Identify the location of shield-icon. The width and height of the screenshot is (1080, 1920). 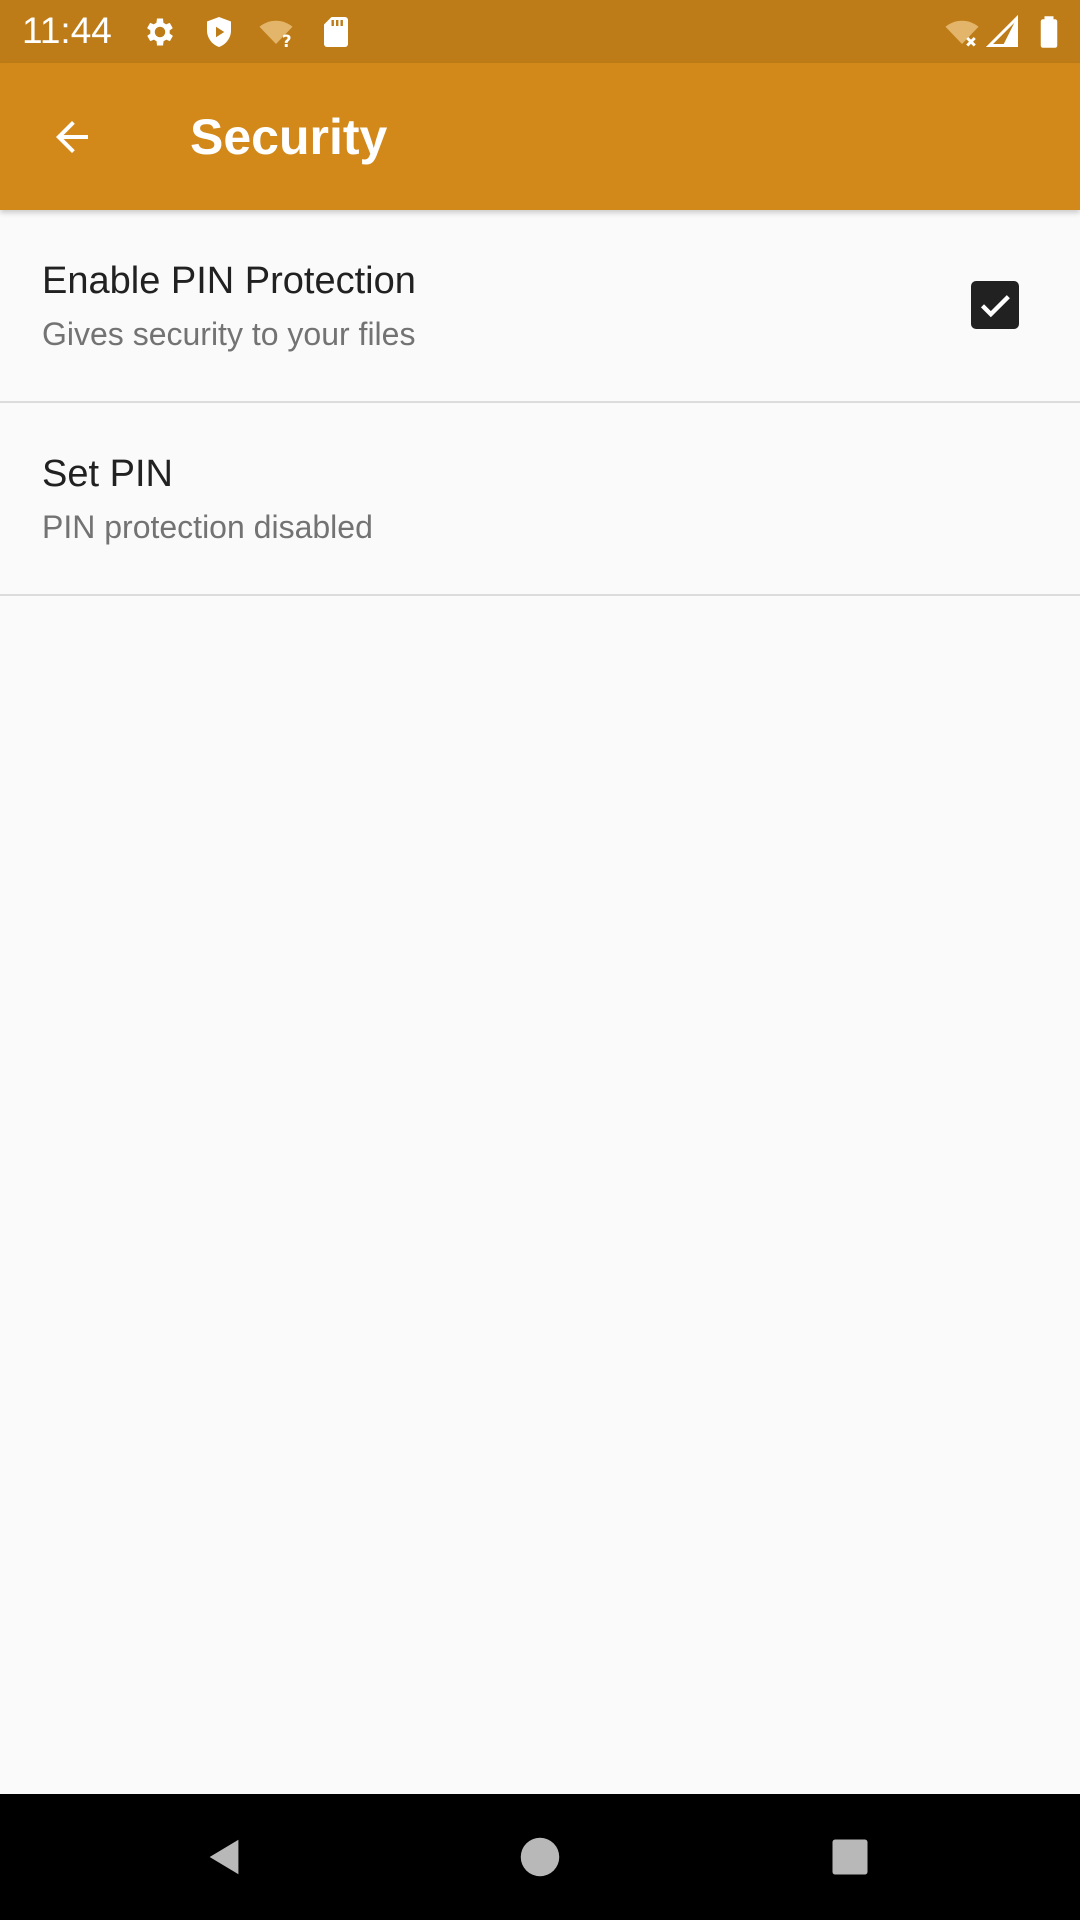
(219, 32).